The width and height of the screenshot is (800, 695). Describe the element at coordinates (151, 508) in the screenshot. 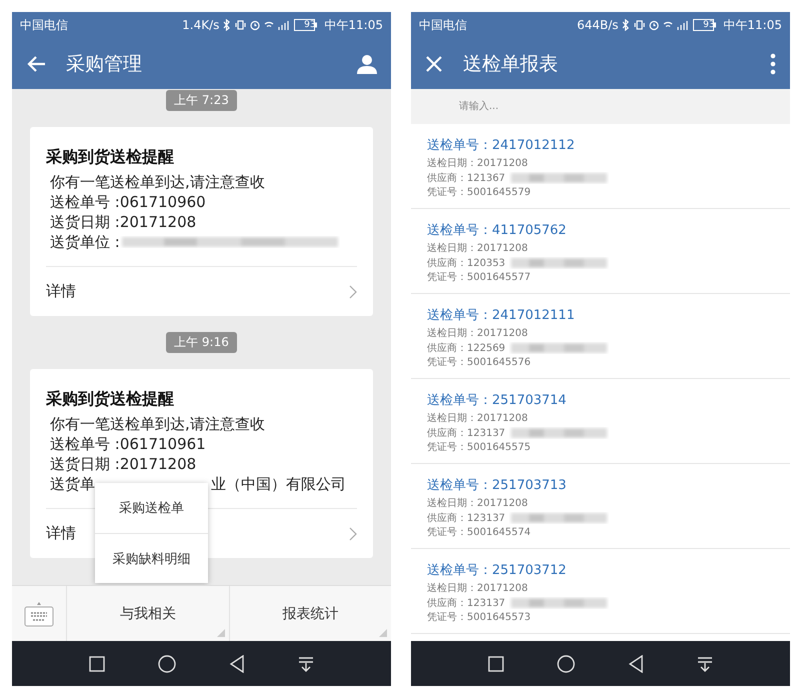

I see `menu-item: 采购送检单` at that location.